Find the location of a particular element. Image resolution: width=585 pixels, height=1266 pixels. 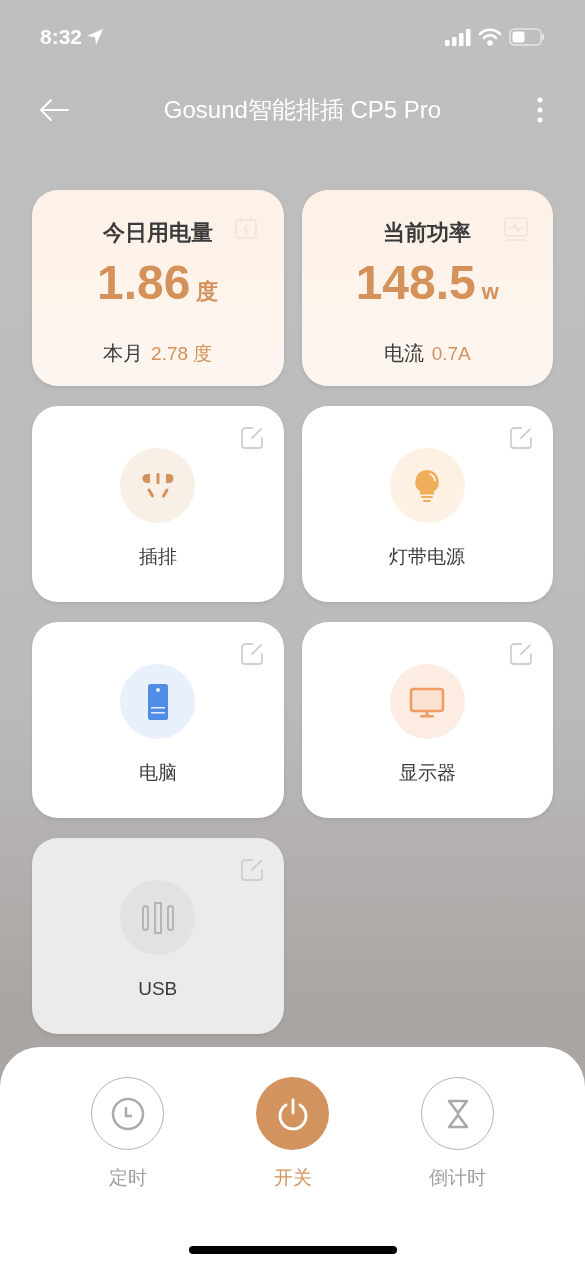

outlet-card: 电脑 is located at coordinates (158, 720).